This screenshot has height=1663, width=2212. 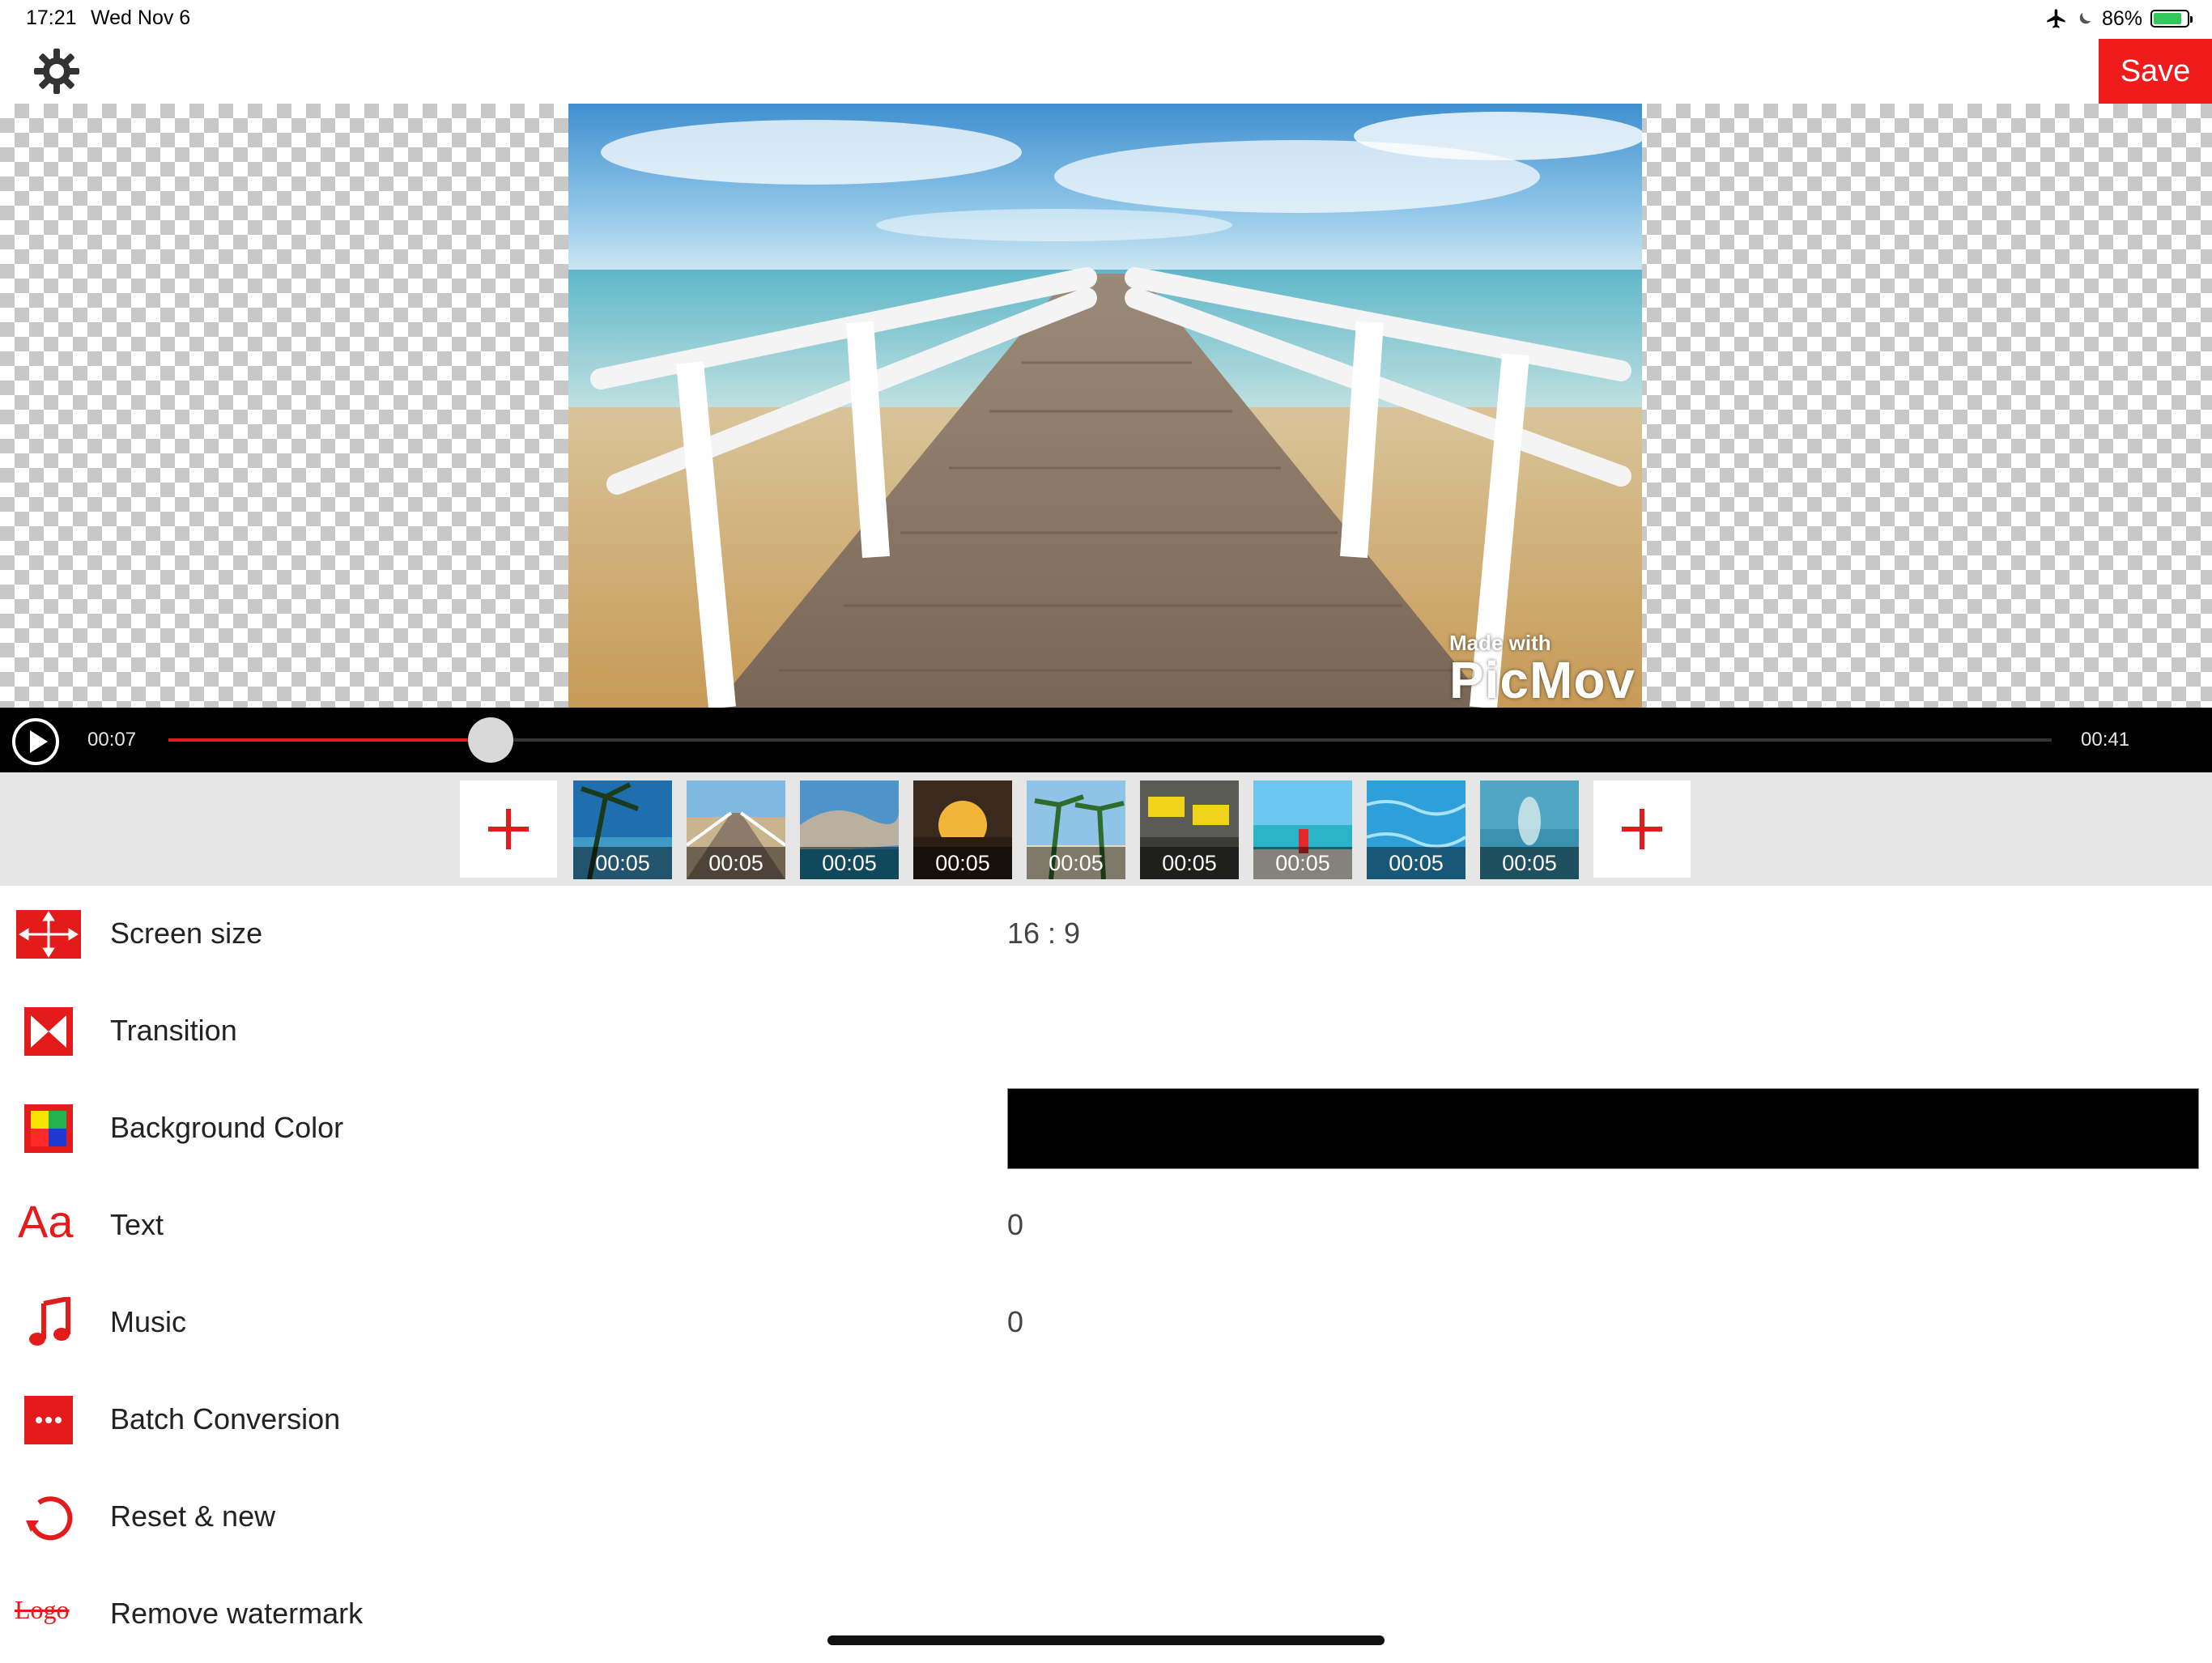 What do you see at coordinates (1106, 1225) in the screenshot?
I see `setting-text: Aa Text 0` at bounding box center [1106, 1225].